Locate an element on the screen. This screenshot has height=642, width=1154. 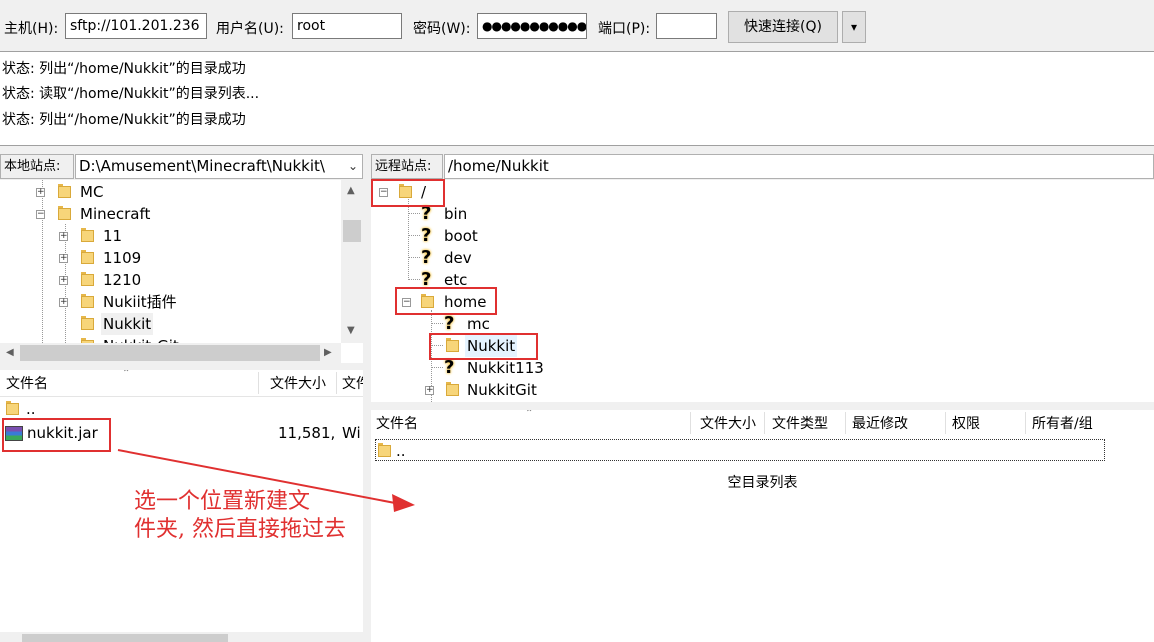
drag-arrow is located at coordinates (266, 480).